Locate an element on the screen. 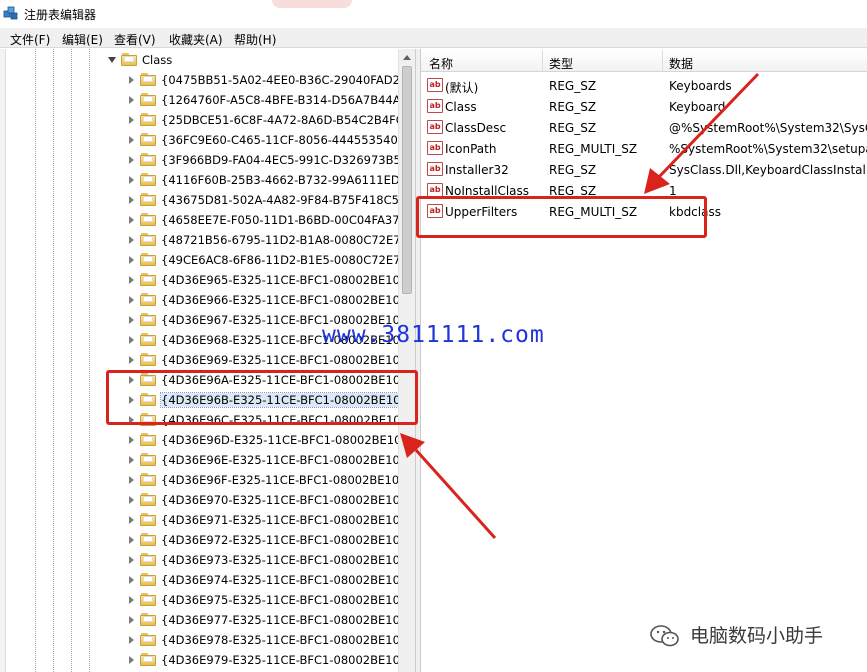 This screenshot has height=672, width=867. tree-item: {4D36E970-E325-11CE-BFC1-08002BE103 is located at coordinates (203, 500).